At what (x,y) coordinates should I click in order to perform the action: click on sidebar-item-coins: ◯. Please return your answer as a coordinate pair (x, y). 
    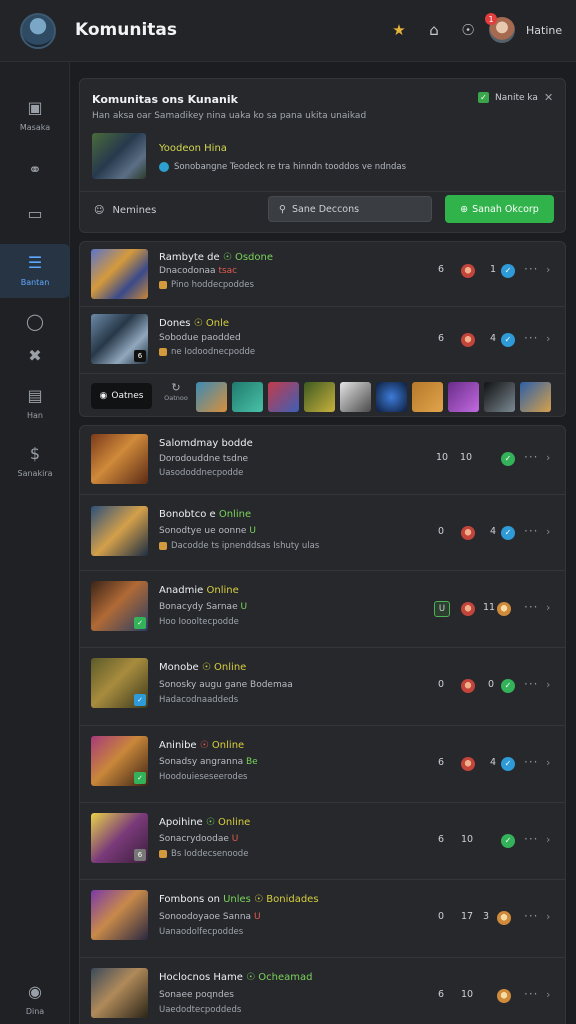
    Looking at the image, I should click on (35, 322).